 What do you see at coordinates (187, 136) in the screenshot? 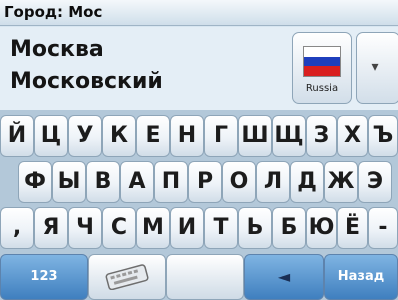
I see `key: Н` at bounding box center [187, 136].